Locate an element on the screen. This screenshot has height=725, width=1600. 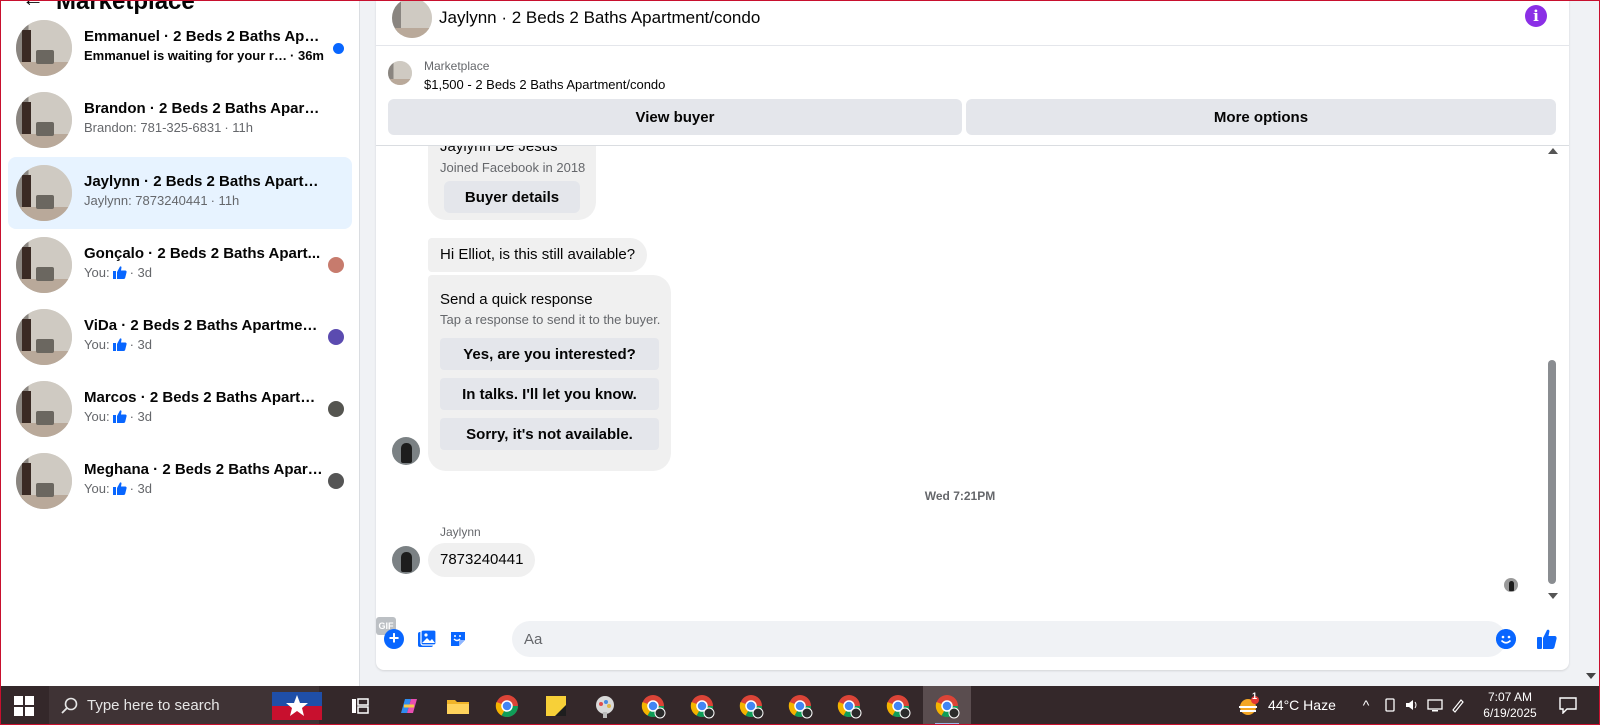
message-input is located at coordinates (1009, 639).